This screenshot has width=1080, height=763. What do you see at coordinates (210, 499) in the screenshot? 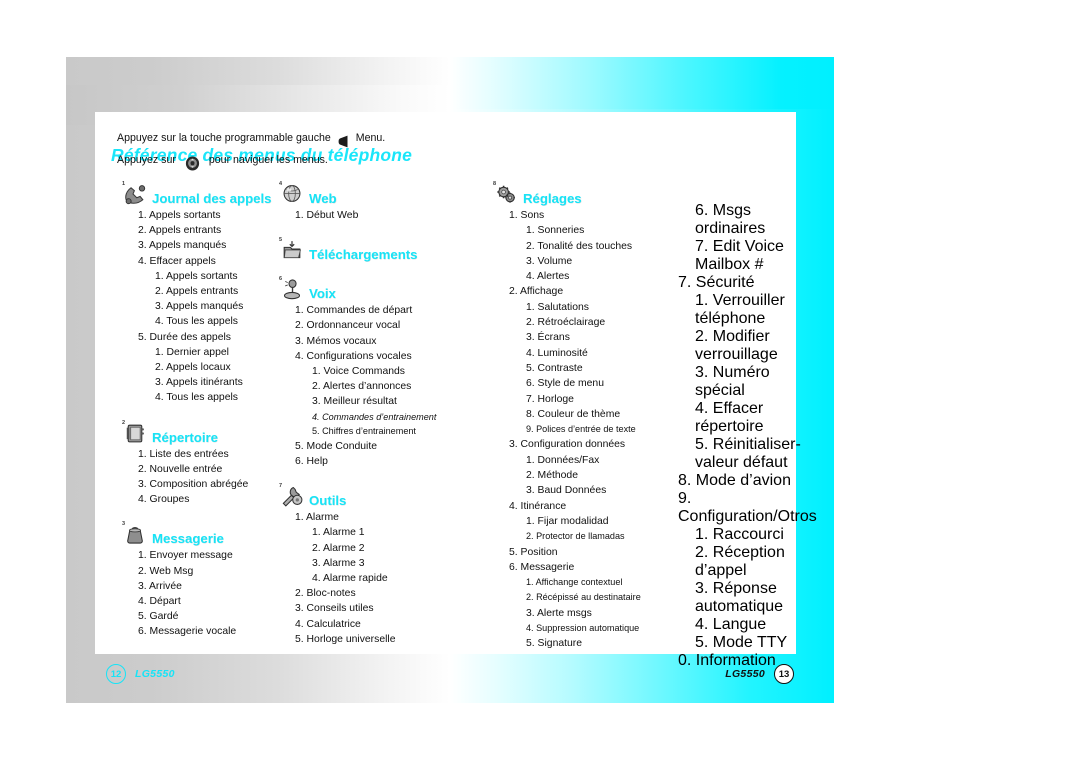
I see `menu-item: 4. Groupes` at bounding box center [210, 499].